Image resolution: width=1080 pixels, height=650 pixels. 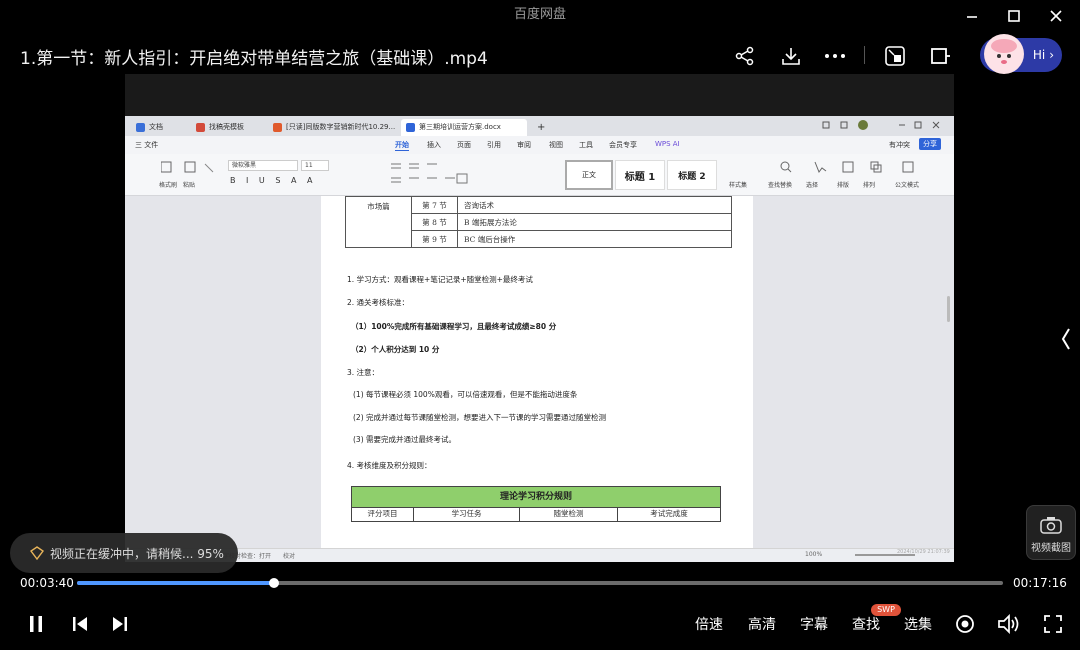 I want to click on progress-fill, so click(x=175, y=583).